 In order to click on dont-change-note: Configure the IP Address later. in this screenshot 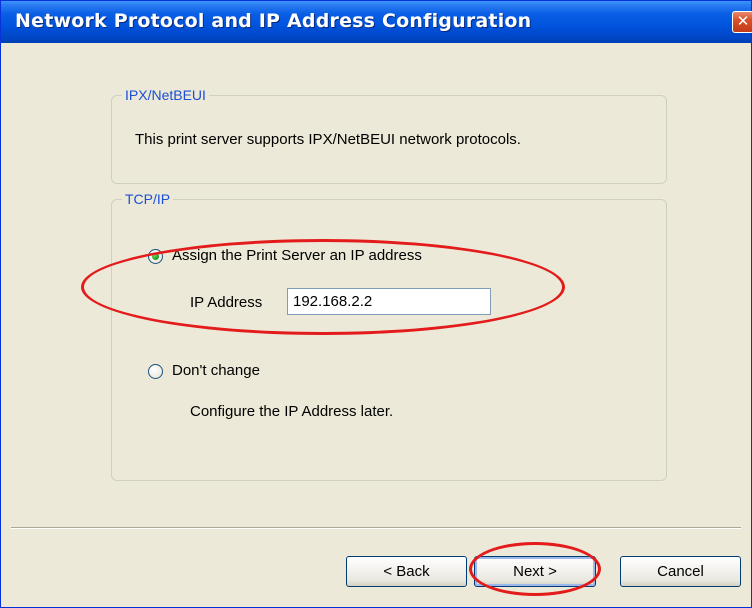, I will do `click(292, 411)`.